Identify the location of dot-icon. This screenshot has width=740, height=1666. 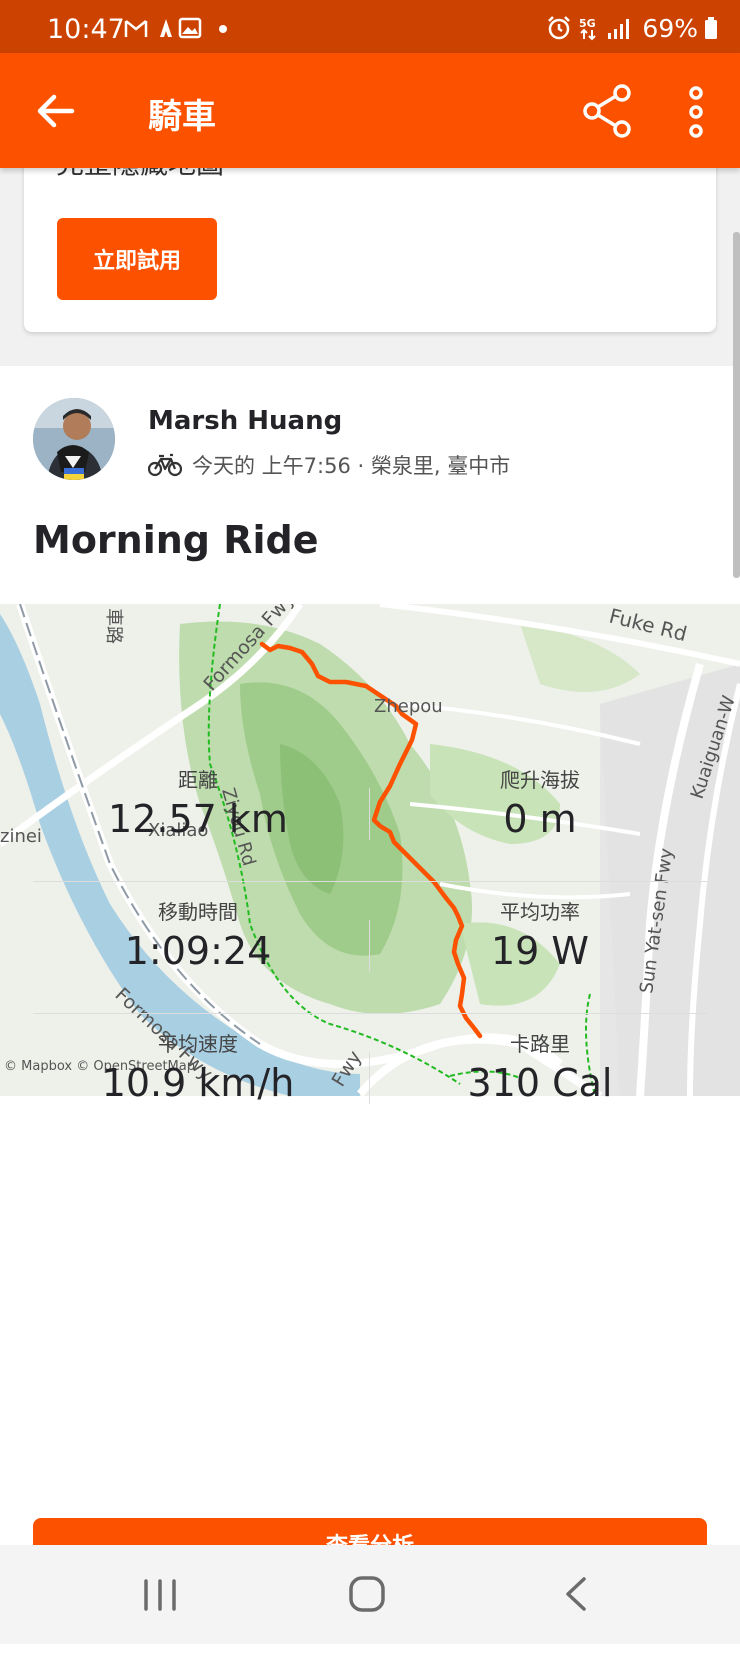
(223, 29).